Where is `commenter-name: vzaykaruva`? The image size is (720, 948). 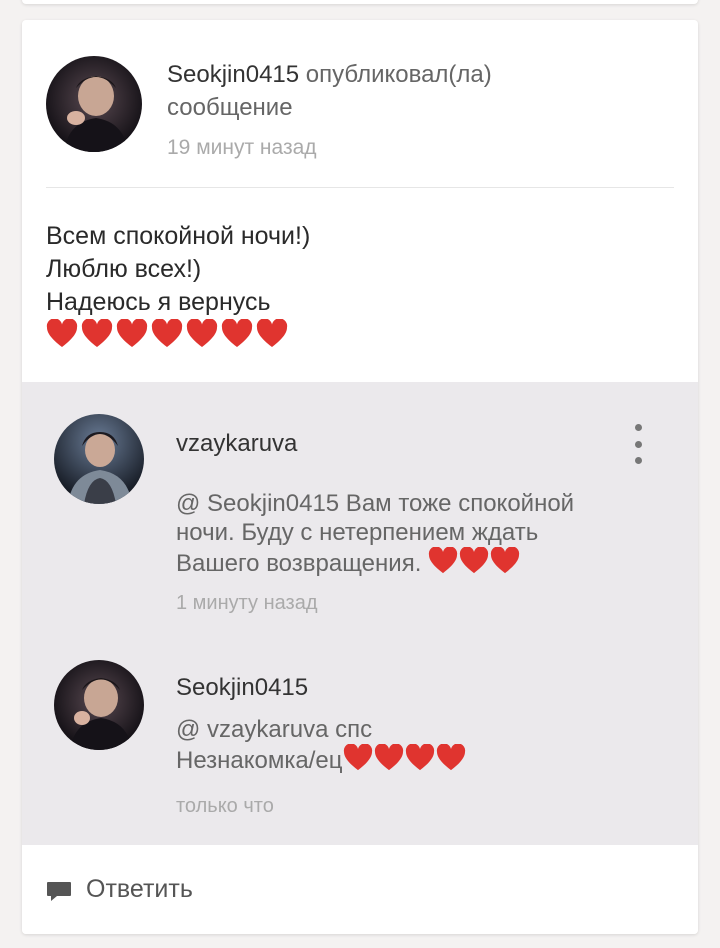
commenter-name: vzaykaruva is located at coordinates (236, 444).